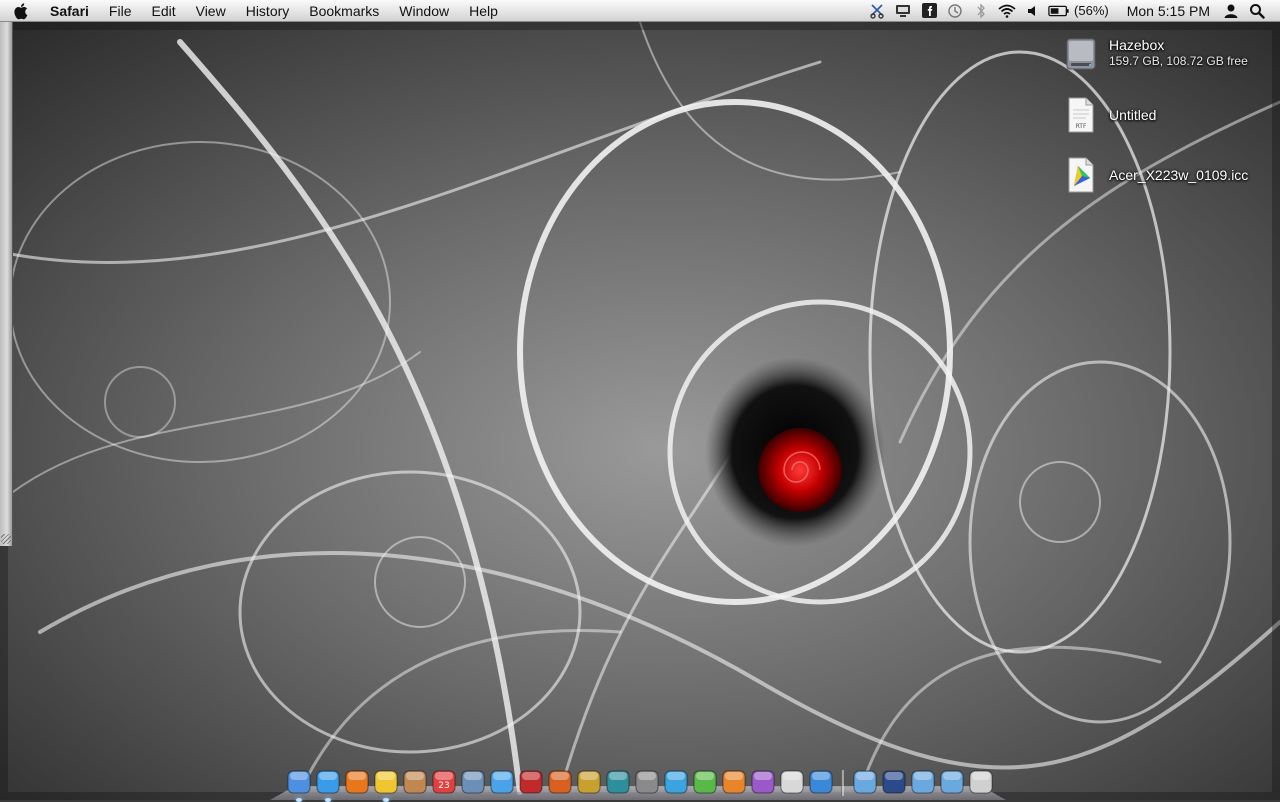 The width and height of the screenshot is (1280, 802). What do you see at coordinates (1033, 11) in the screenshot?
I see `volume-icon` at bounding box center [1033, 11].